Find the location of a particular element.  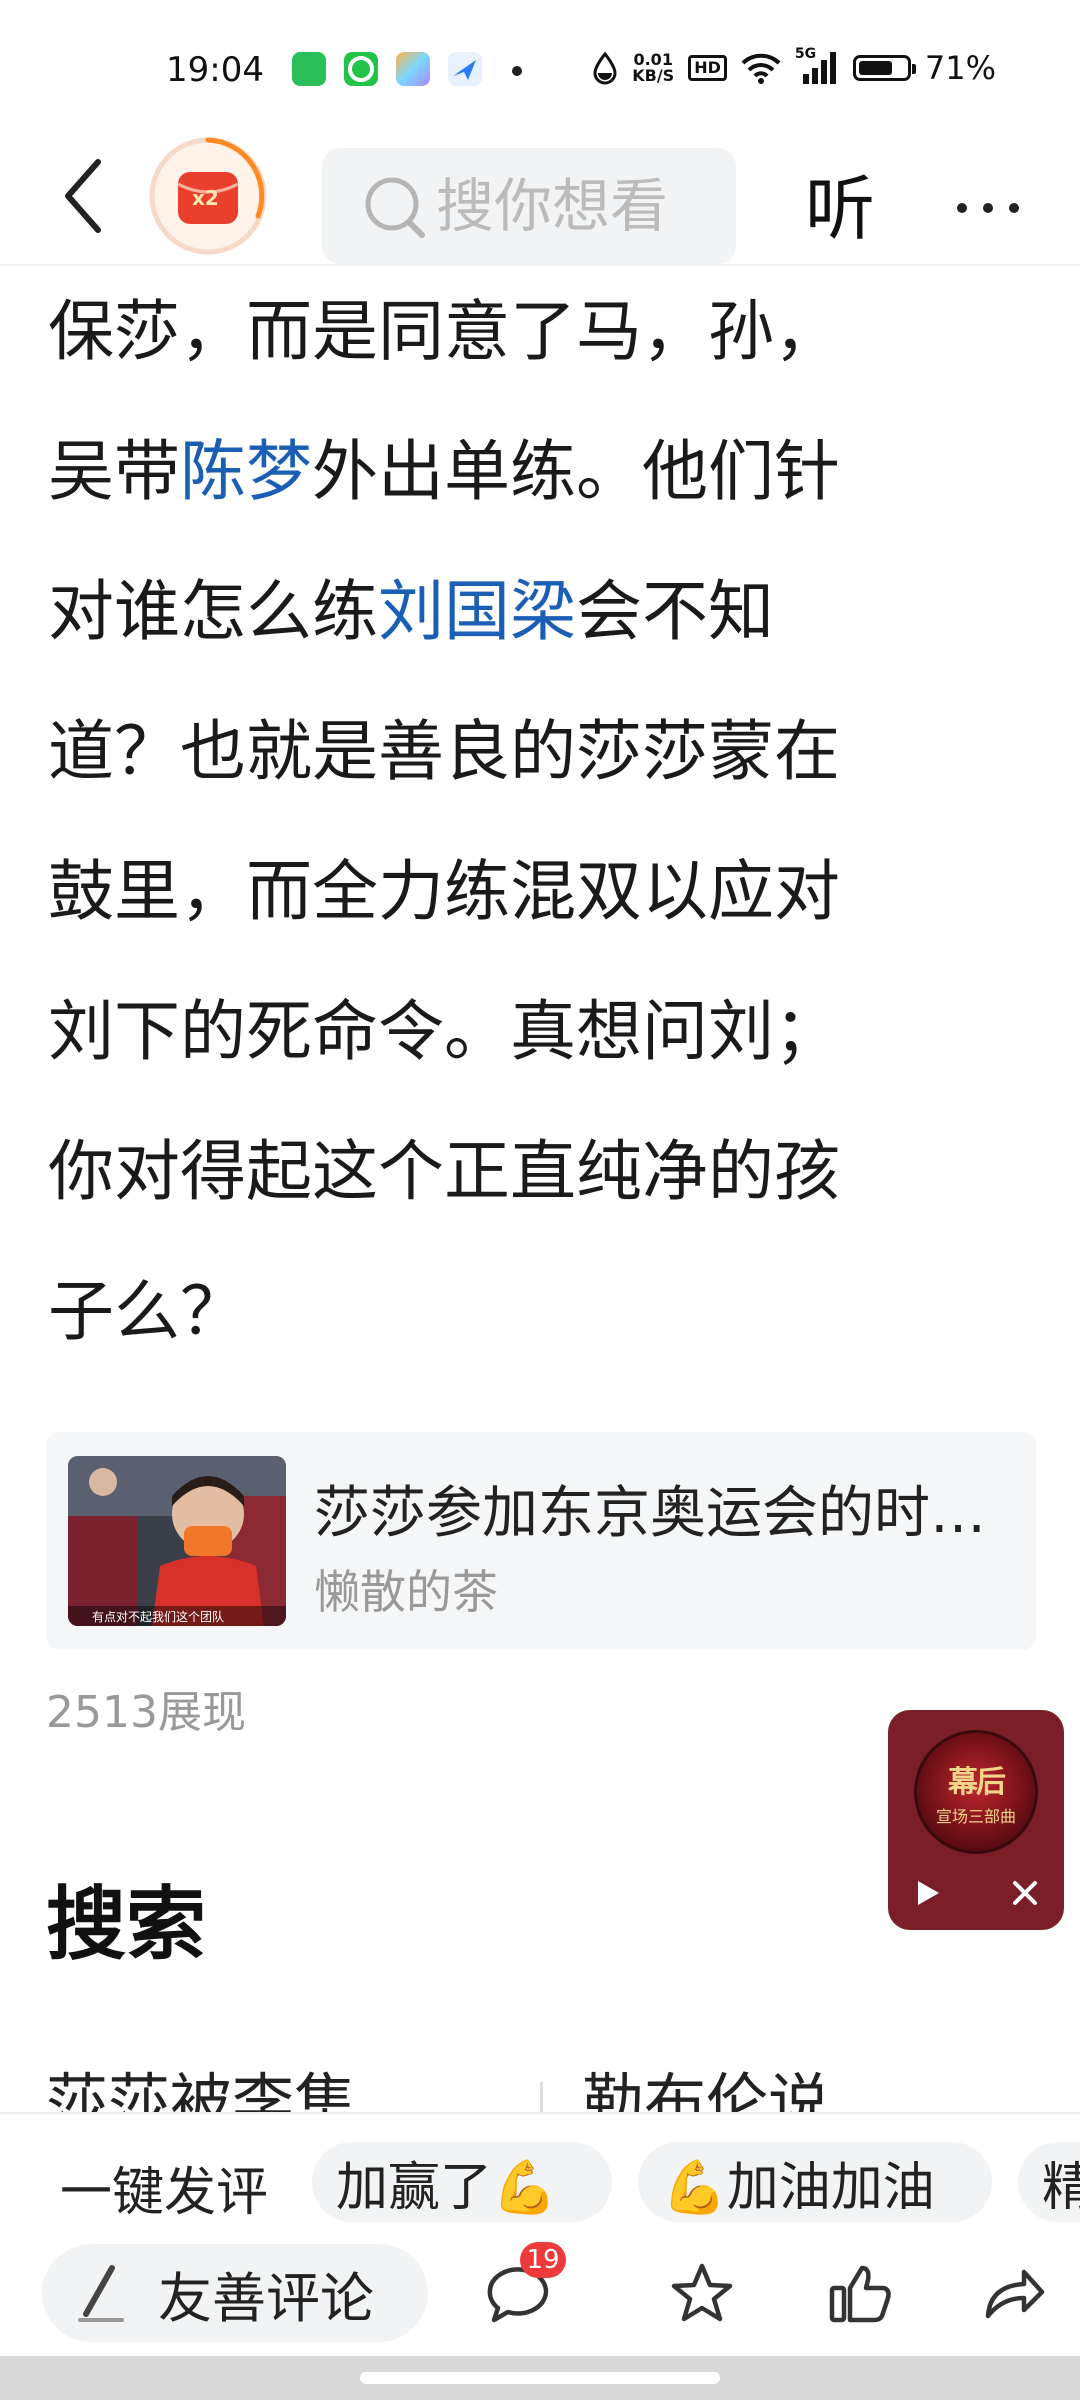

audio-play-button is located at coordinates (927, 1893).